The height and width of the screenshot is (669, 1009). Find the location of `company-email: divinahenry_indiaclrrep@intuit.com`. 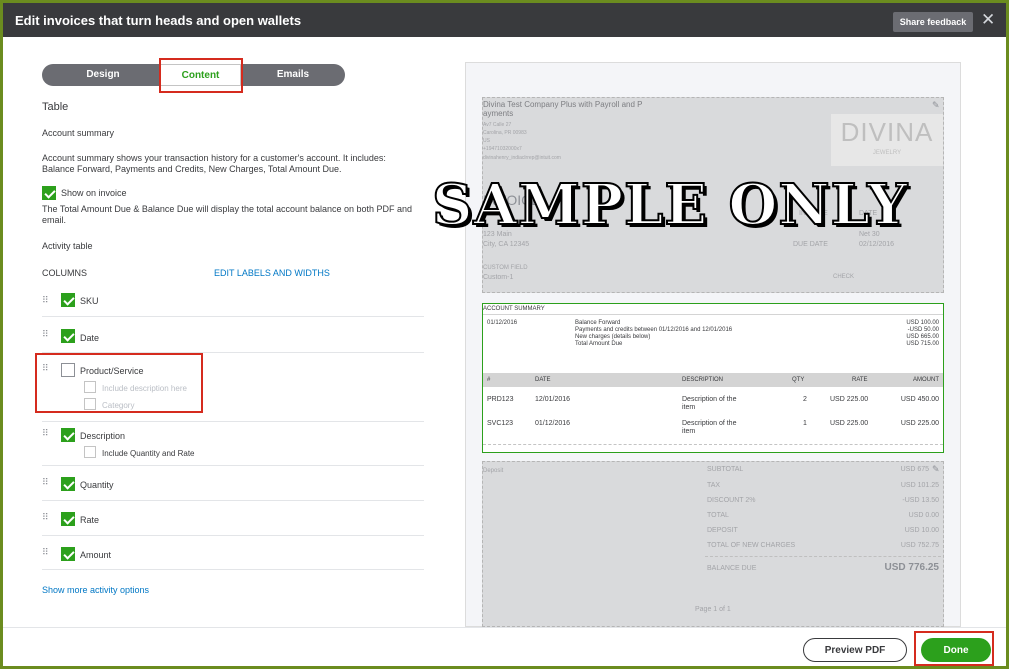

company-email: divinahenry_indiaclrrep@intuit.com is located at coordinates (522, 158).